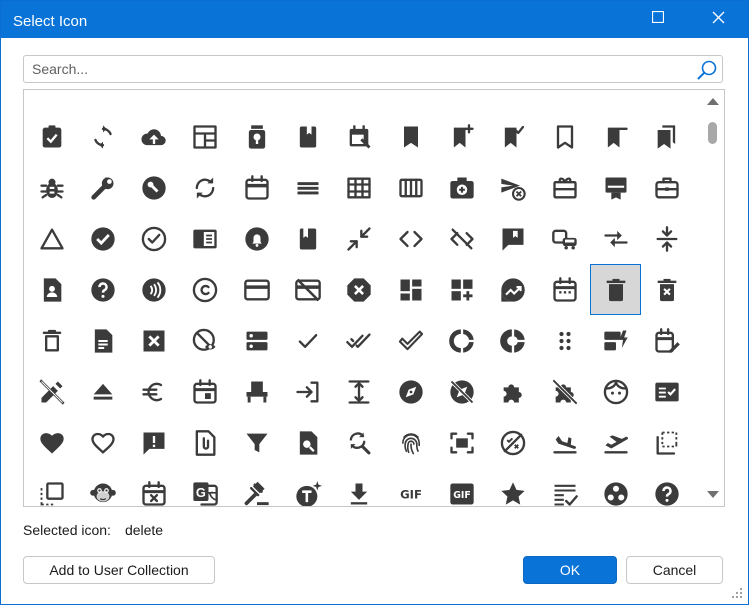 The image size is (749, 605). I want to click on maximize-button, so click(658, 17).